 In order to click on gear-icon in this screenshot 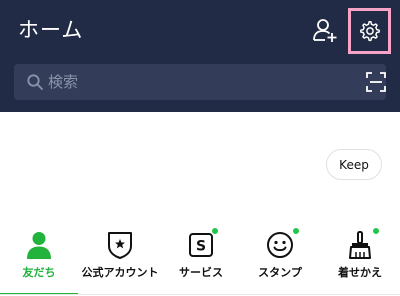, I will do `click(369, 31)`.